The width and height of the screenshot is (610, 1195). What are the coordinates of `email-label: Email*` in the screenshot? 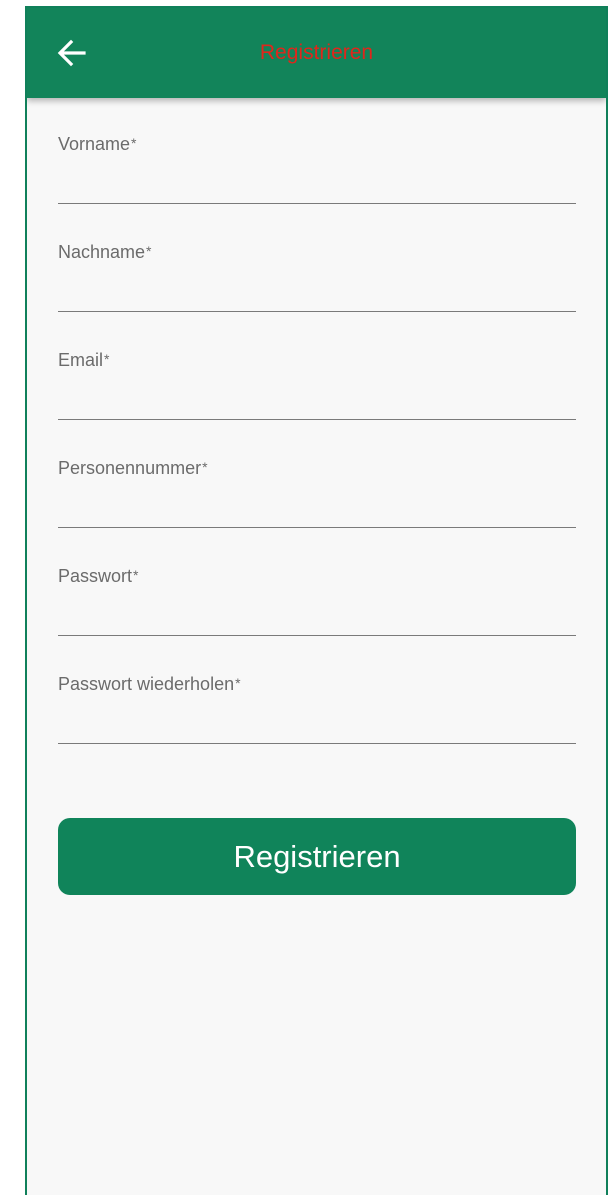 It's located at (84, 360).